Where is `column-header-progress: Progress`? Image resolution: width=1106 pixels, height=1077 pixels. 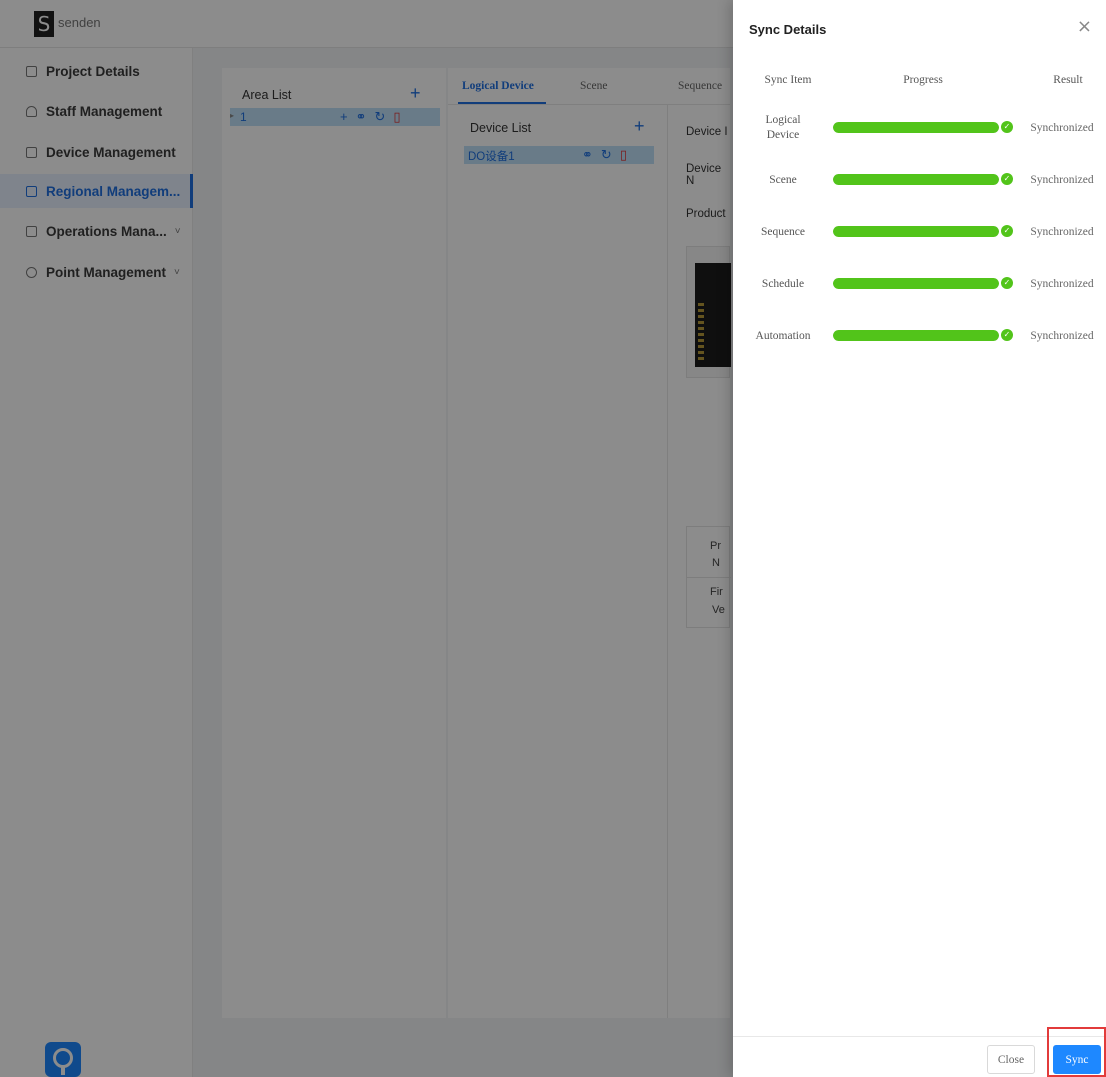 column-header-progress: Progress is located at coordinates (923, 80).